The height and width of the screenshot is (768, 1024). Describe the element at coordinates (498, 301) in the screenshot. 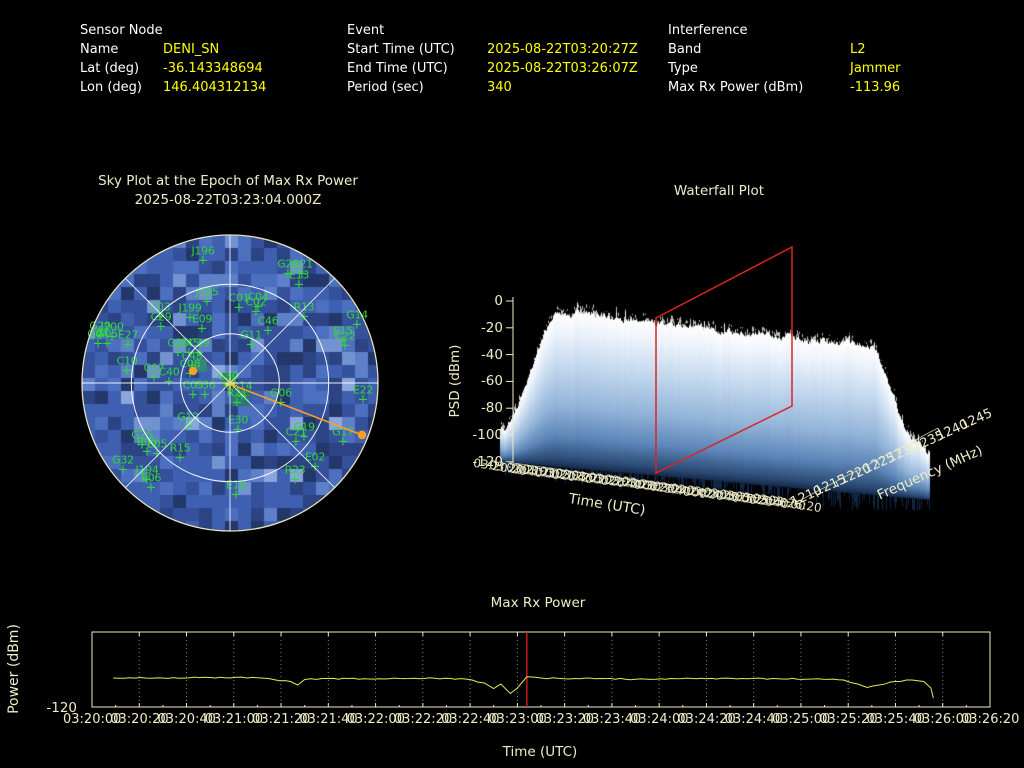

I see `psd-tick-label: 0` at that location.